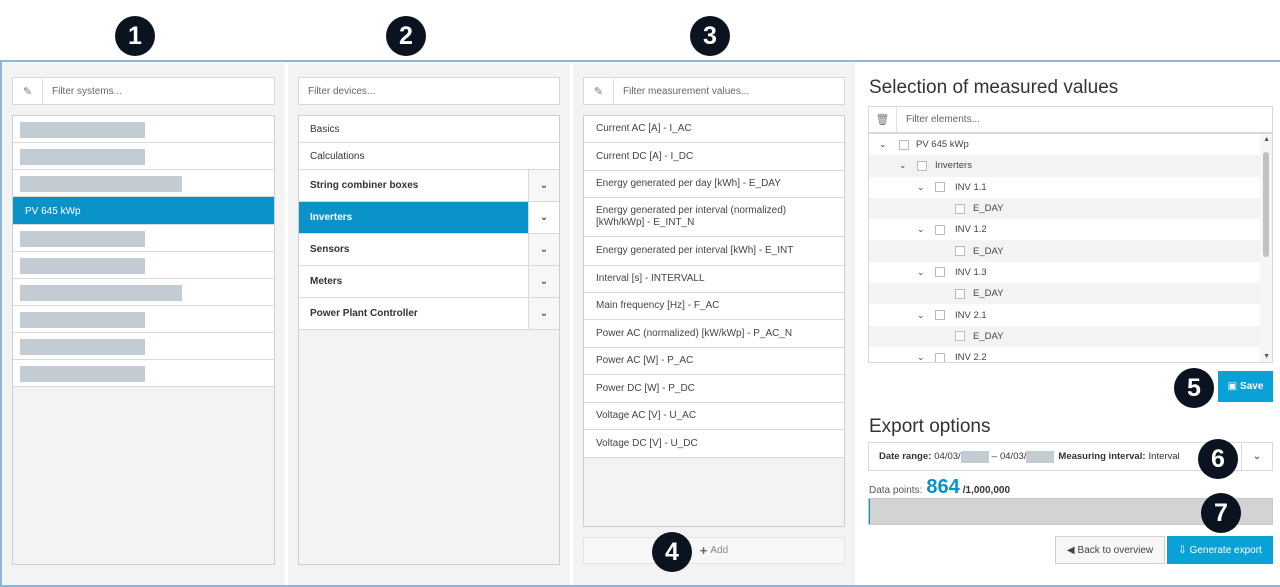 The height and width of the screenshot is (587, 1280). I want to click on scrollbar-thumb, so click(1266, 204).